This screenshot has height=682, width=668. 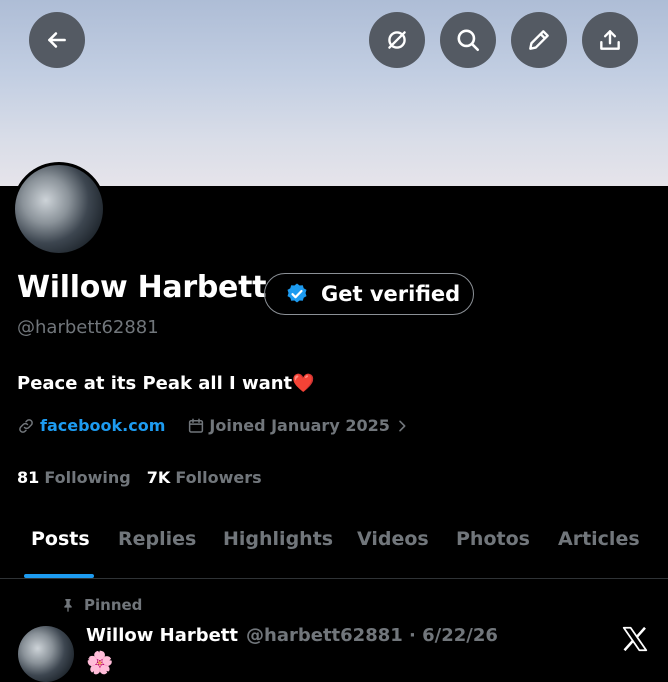 I want to click on get-verified-button: Get verified, so click(x=369, y=294).